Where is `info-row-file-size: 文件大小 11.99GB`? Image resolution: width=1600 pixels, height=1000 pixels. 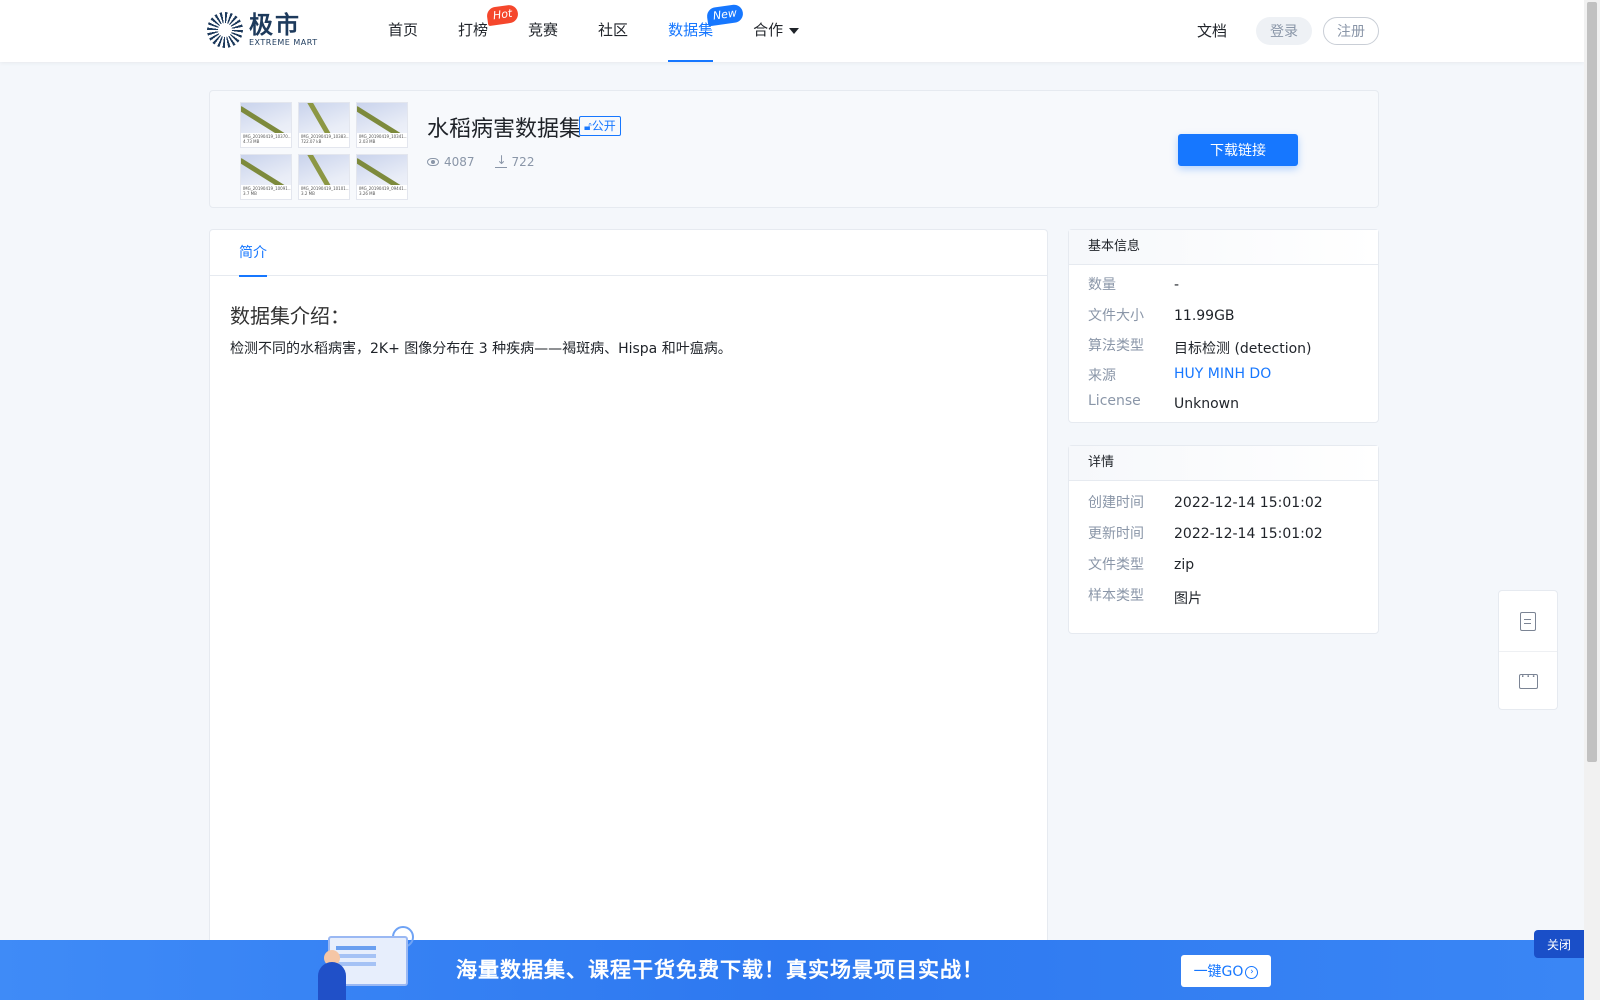
info-row-file-size: 文件大小 11.99GB is located at coordinates (1161, 316).